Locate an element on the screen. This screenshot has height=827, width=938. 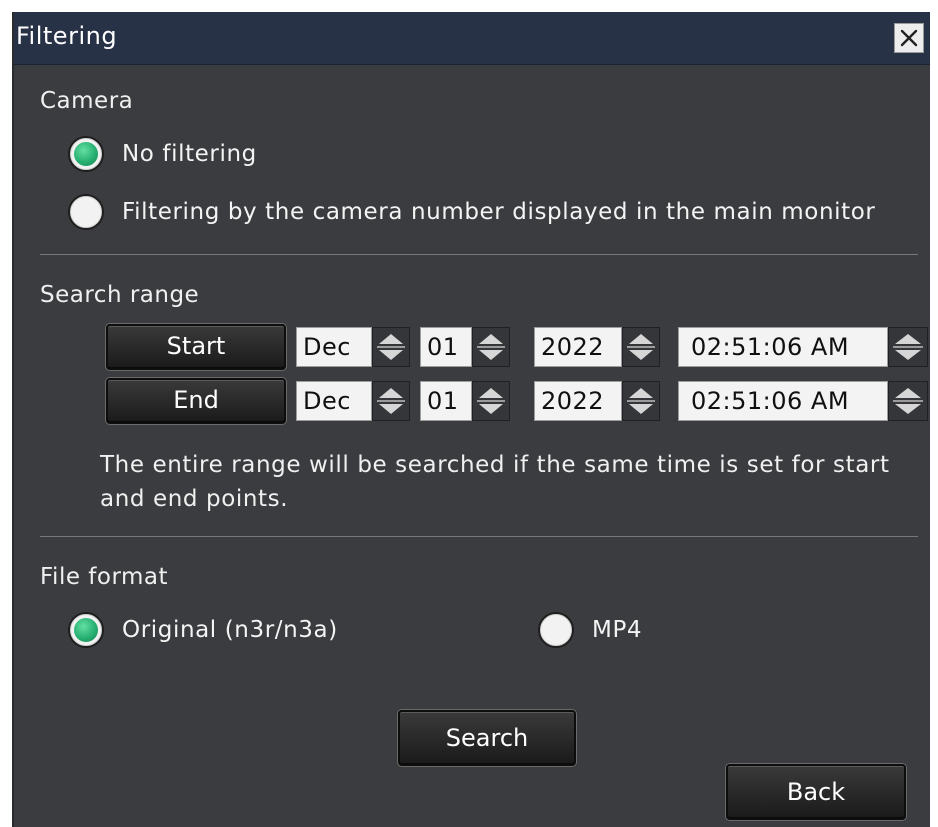
radio-original-format-label: Original (n3r/n3a) is located at coordinates (230, 630).